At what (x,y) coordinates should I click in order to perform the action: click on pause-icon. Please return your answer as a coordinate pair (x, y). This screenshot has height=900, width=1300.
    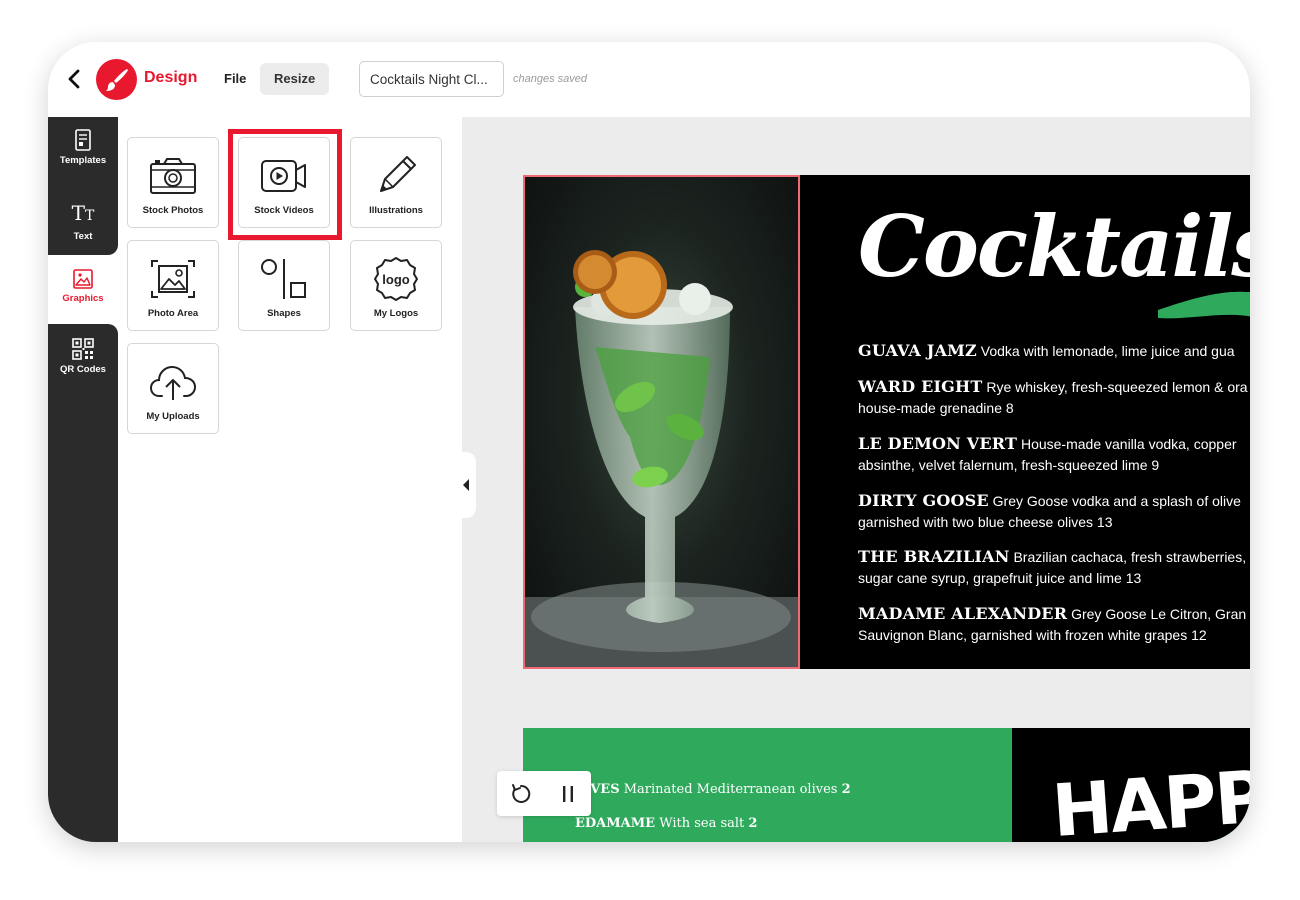
    Looking at the image, I should click on (567, 793).